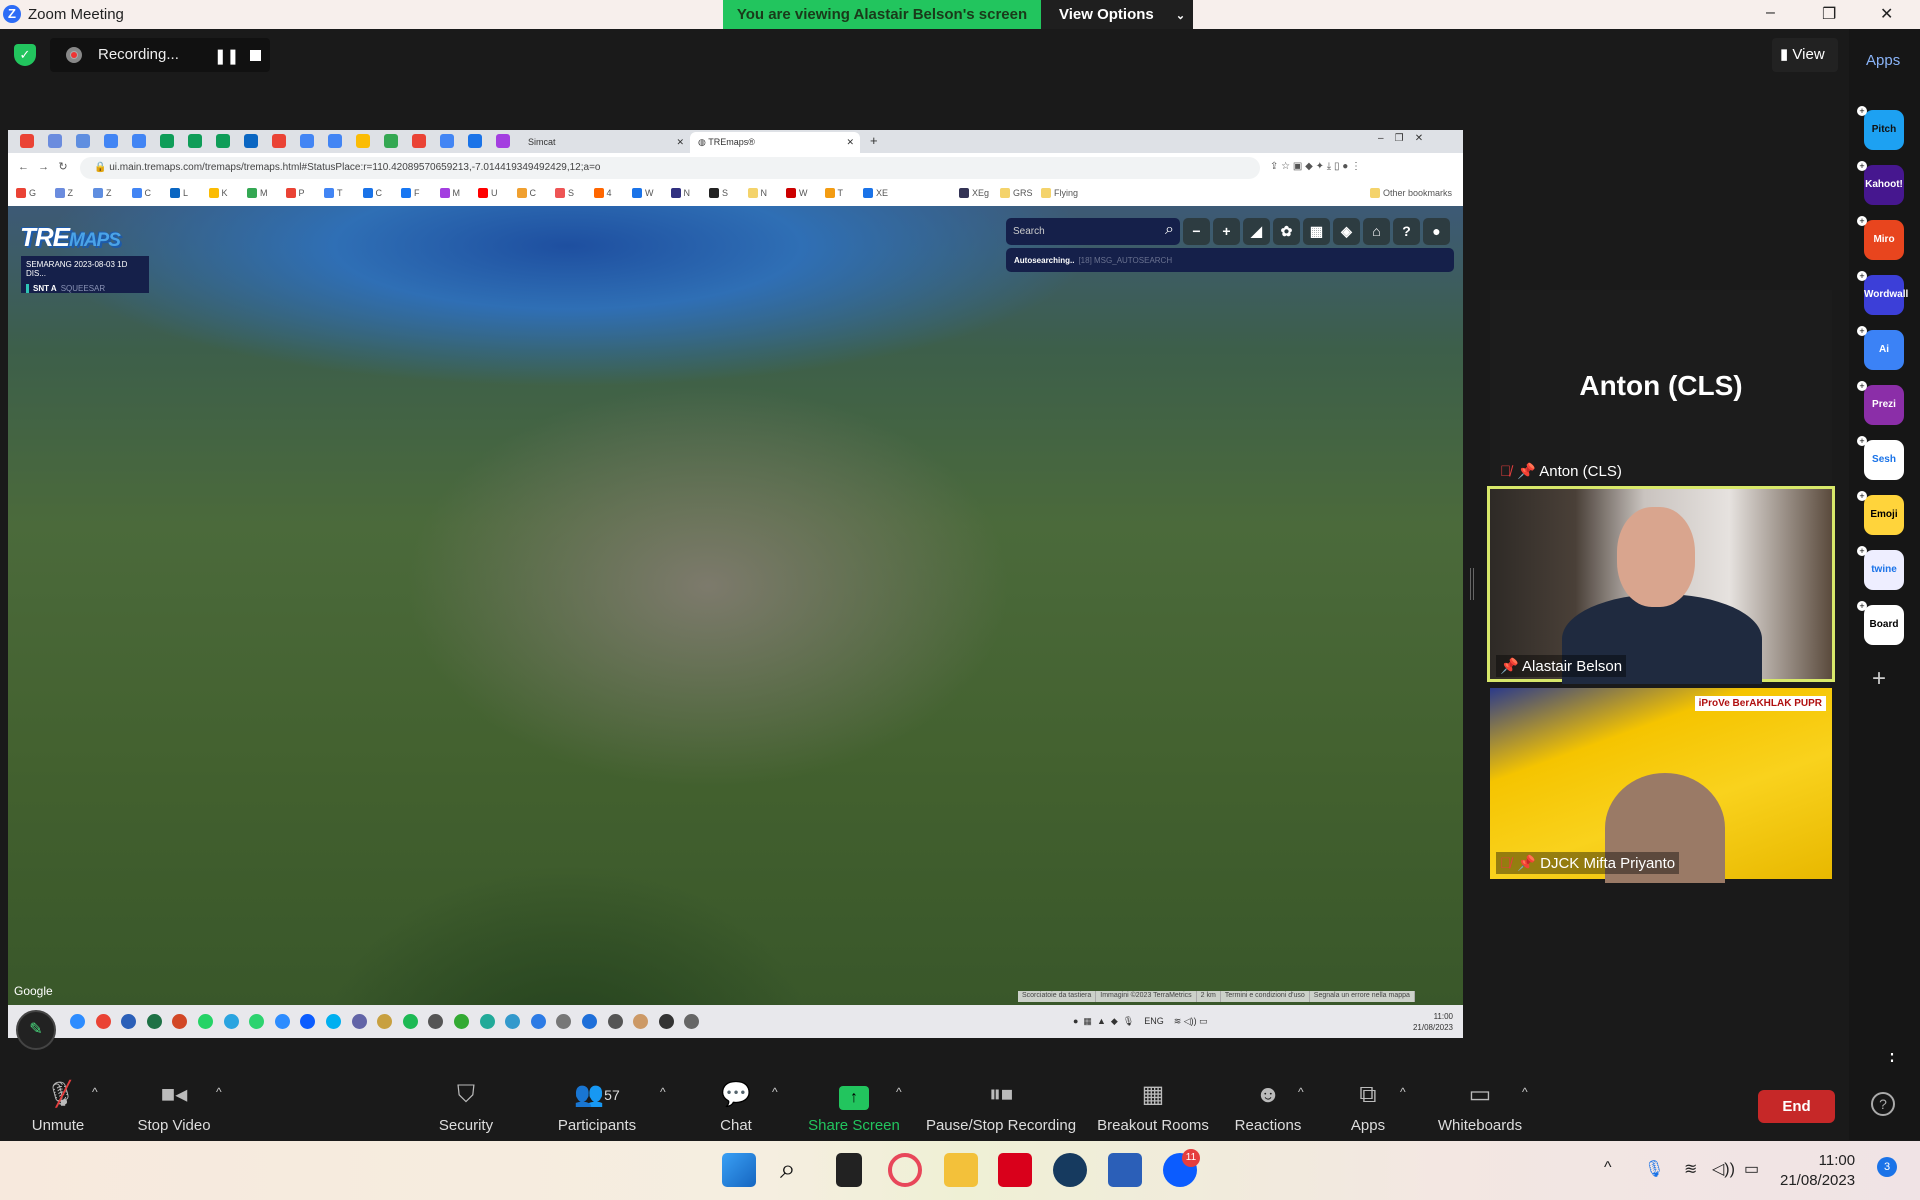  What do you see at coordinates (1690, 1169) in the screenshot?
I see `wifi-icon: ≋` at bounding box center [1690, 1169].